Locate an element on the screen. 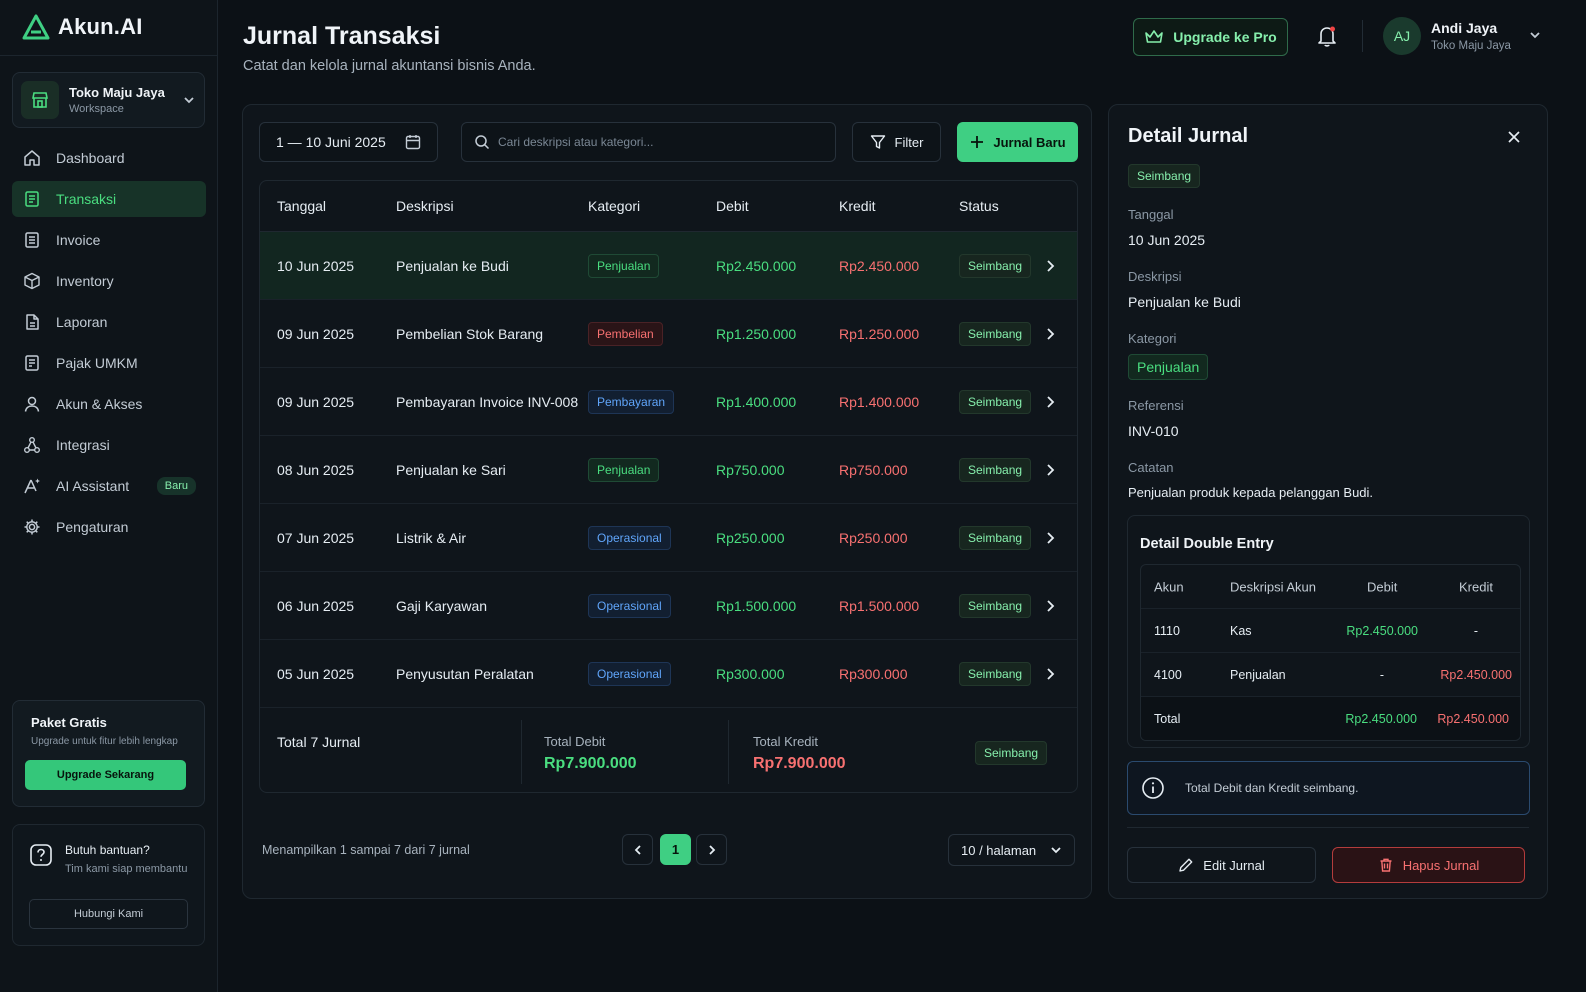 Image resolution: width=1586 pixels, height=992 pixels. cell-date: 09 Jun 2025 is located at coordinates (316, 401).